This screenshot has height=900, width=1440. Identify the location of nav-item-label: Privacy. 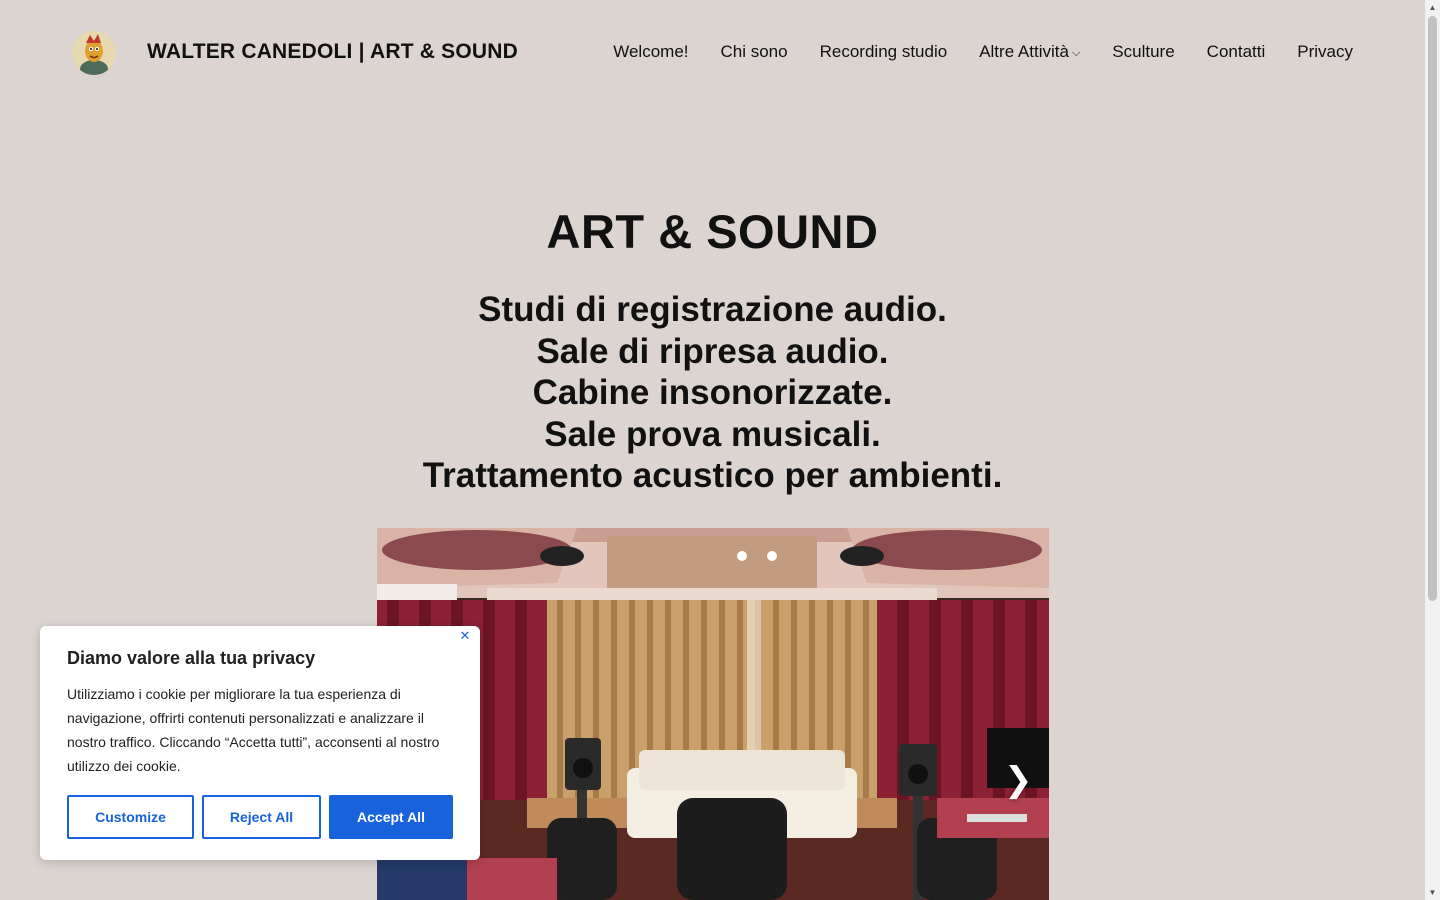
(1325, 51).